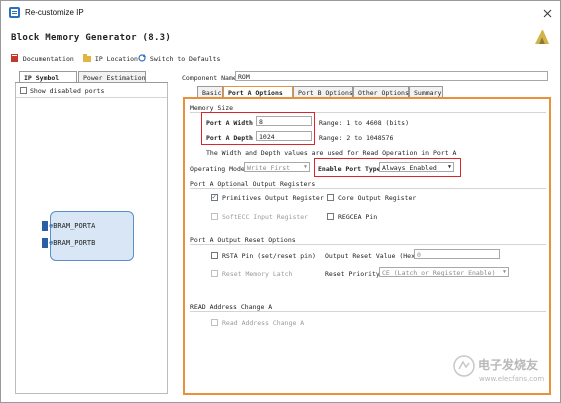 Image resolution: width=561 pixels, height=403 pixels. Describe the element at coordinates (214, 216) in the screenshot. I see `softecc-input-register-checkbox` at that location.